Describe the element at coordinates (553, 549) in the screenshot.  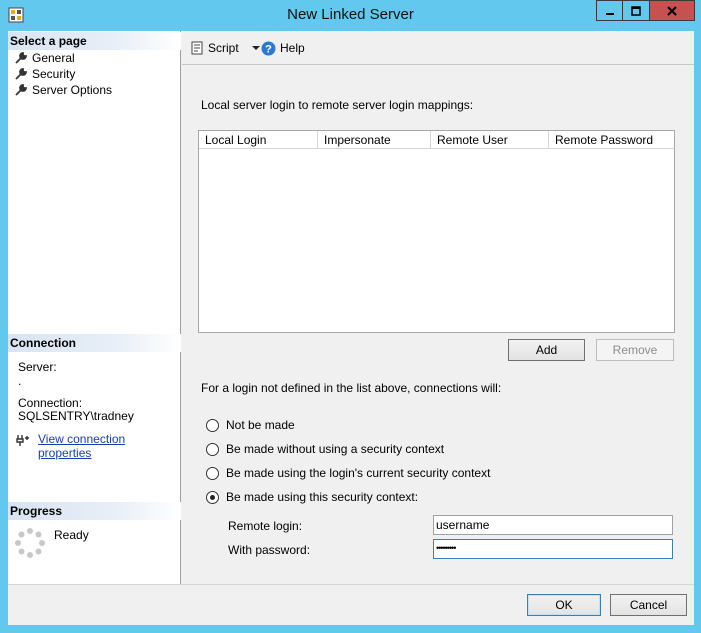
I see `password-input: •••••••••` at that location.